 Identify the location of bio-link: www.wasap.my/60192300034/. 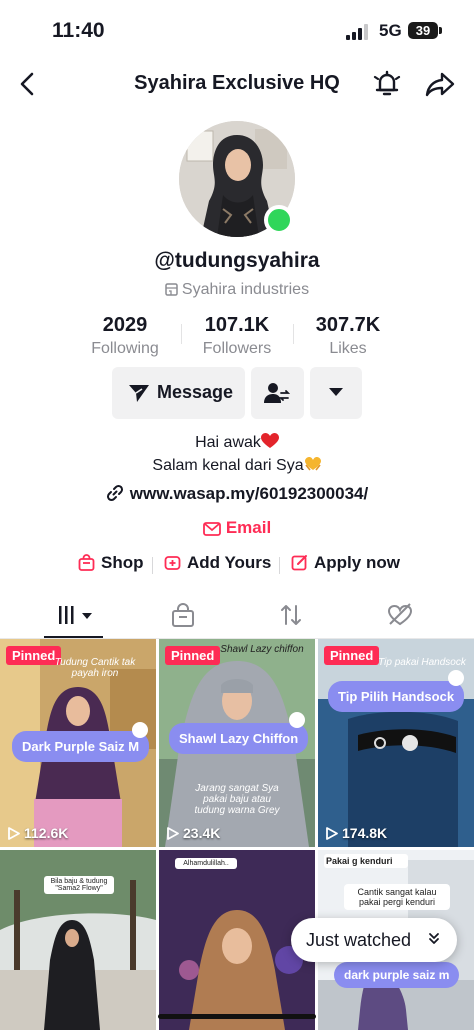
(237, 494).